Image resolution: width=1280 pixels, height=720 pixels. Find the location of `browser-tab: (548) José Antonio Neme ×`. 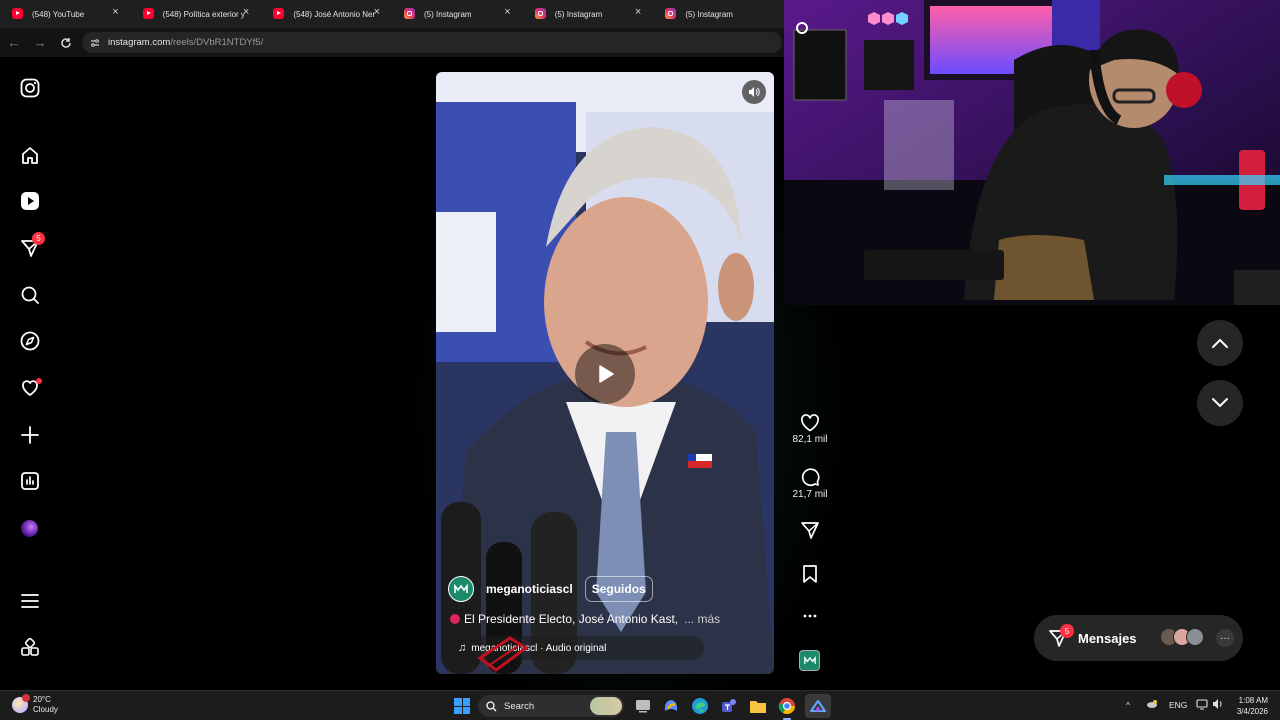

browser-tab: (548) José Antonio Neme × is located at coordinates (326, 14).